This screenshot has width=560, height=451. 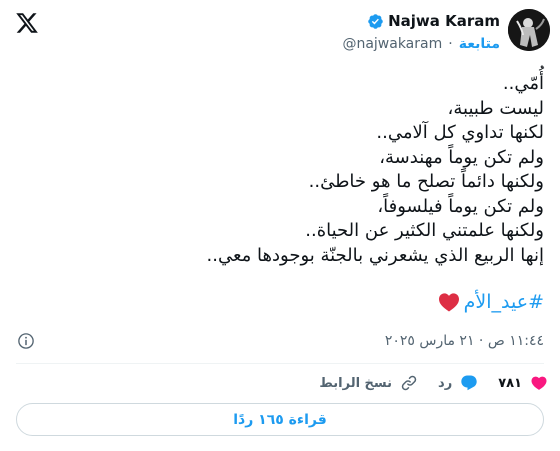 What do you see at coordinates (461, 157) in the screenshot?
I see `tweet-line: ولم تكن يوماً مهندسة،` at bounding box center [461, 157].